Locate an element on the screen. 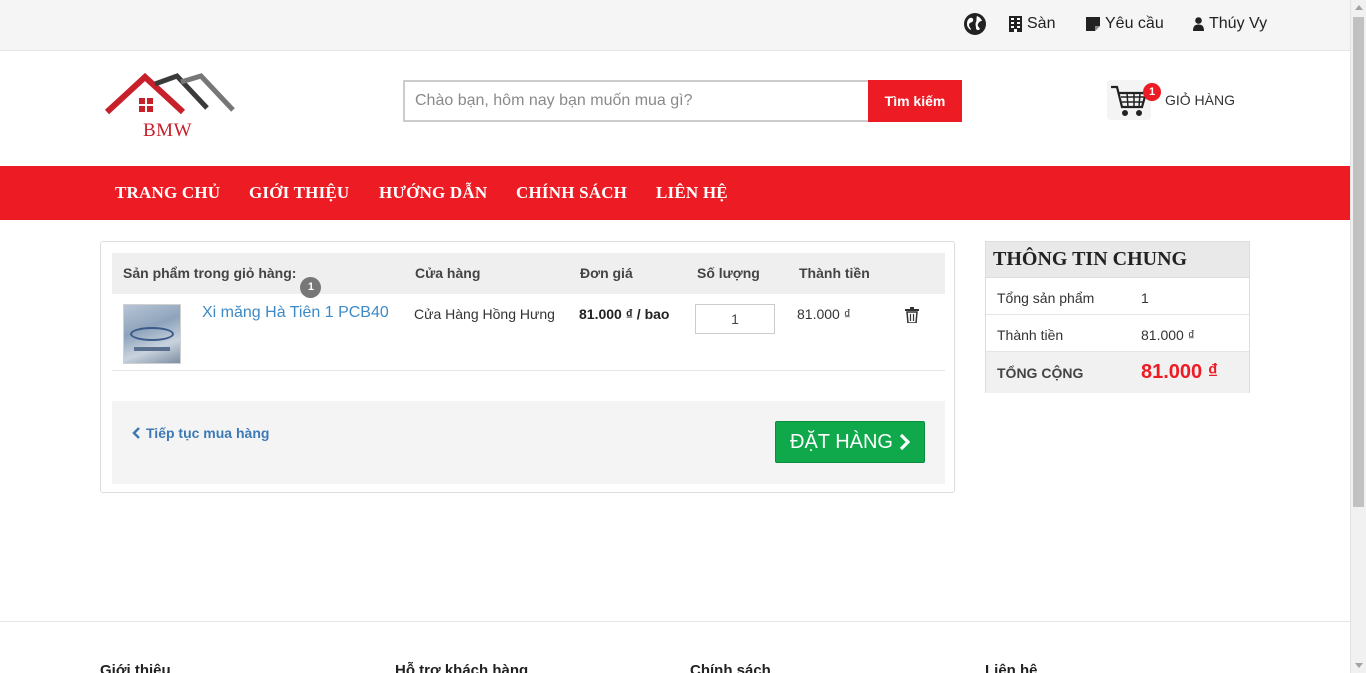 This screenshot has width=1366, height=673. note-icon is located at coordinates (1093, 24).